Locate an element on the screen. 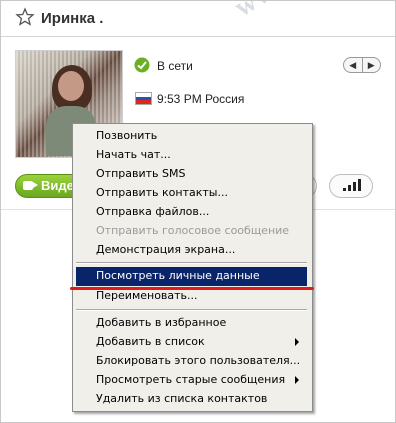 The image size is (396, 423). avatar-face is located at coordinates (71, 86).